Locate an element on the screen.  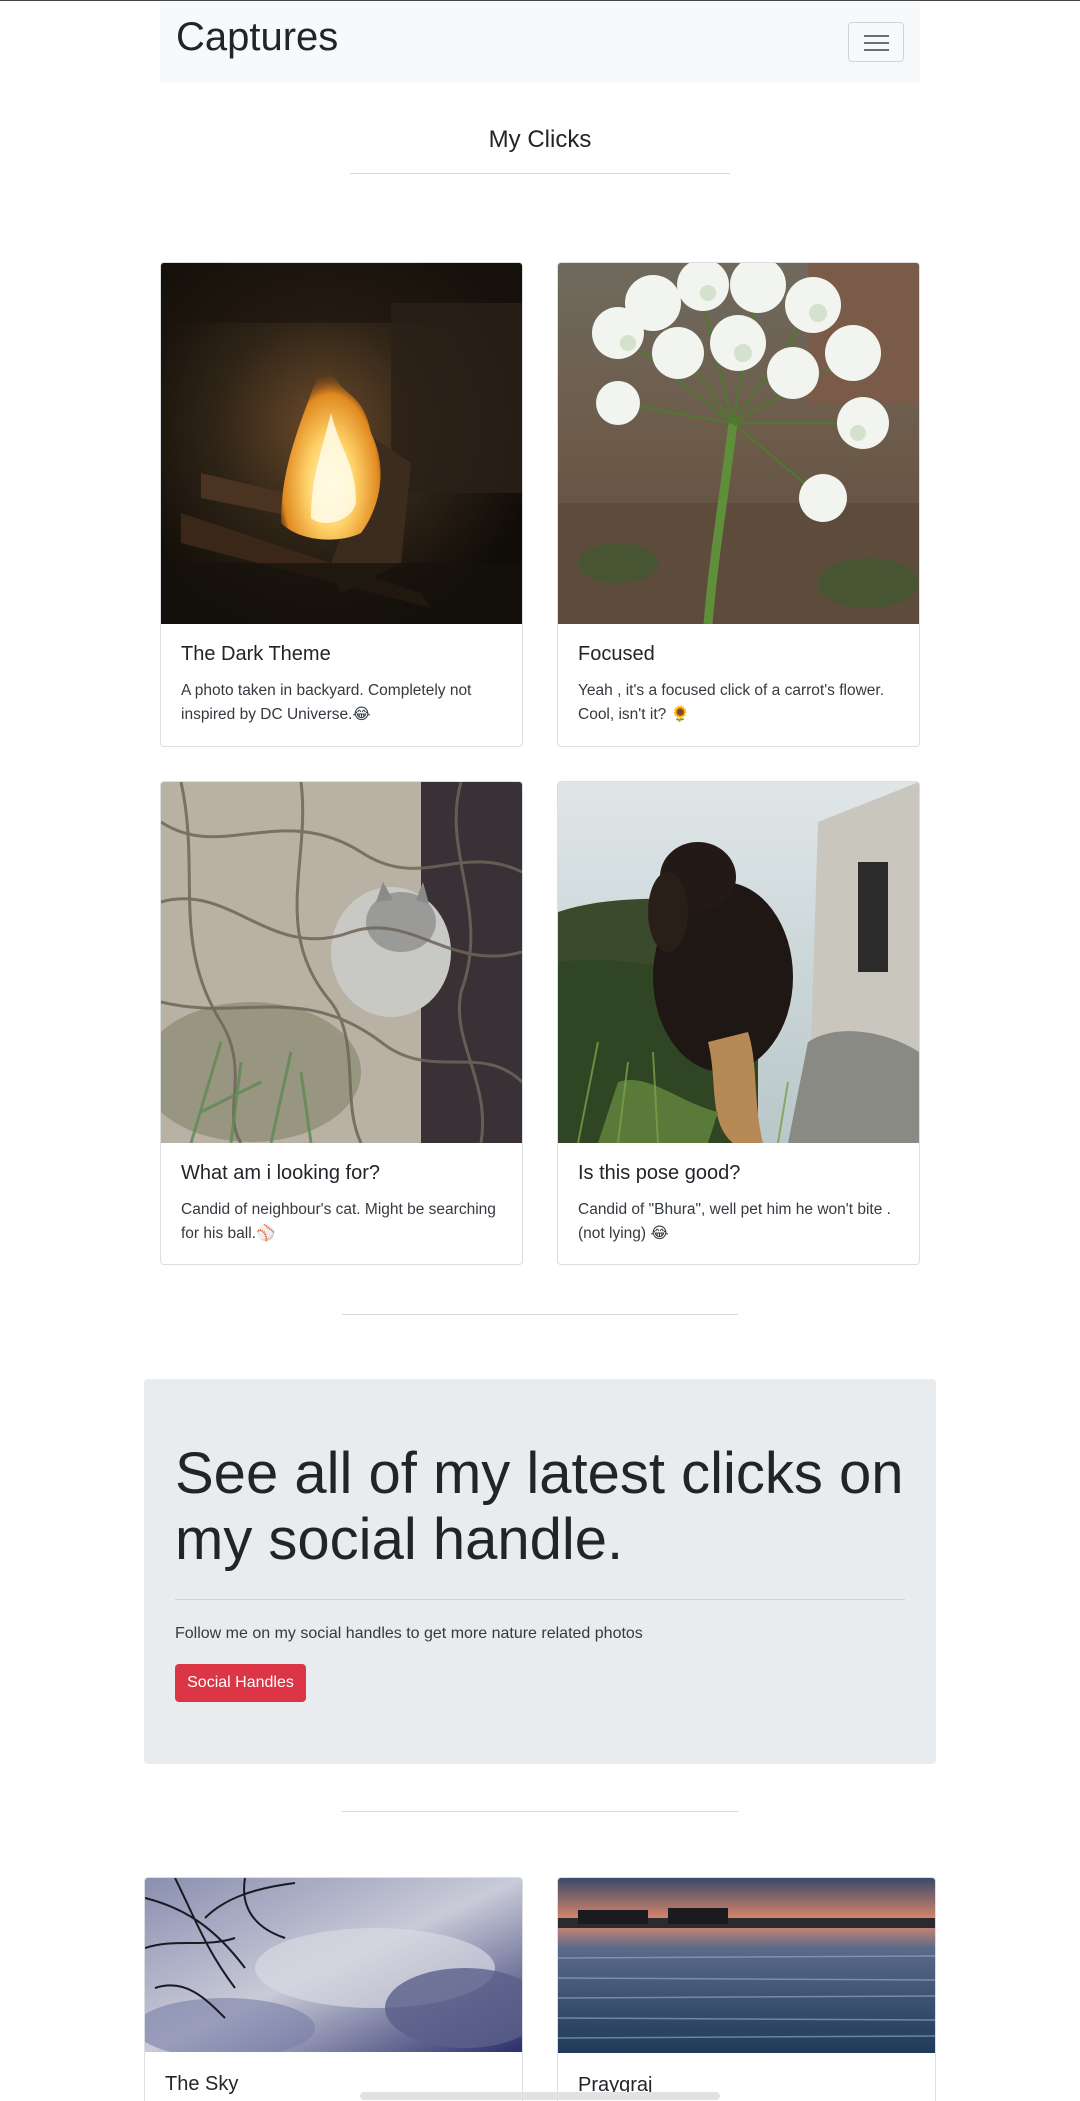
navbar: Captures is located at coordinates (540, 41).